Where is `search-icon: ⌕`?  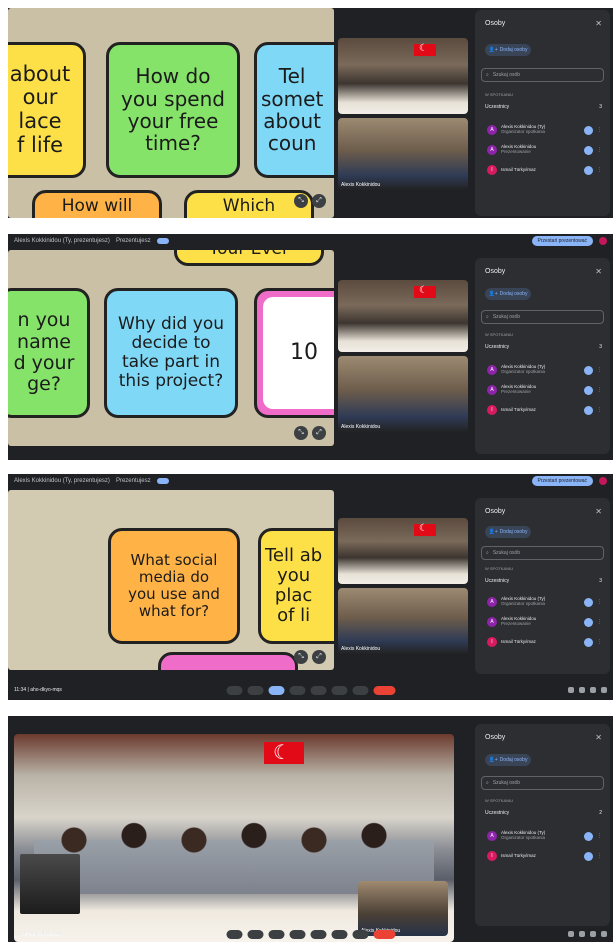 search-icon: ⌕ is located at coordinates (487, 553).